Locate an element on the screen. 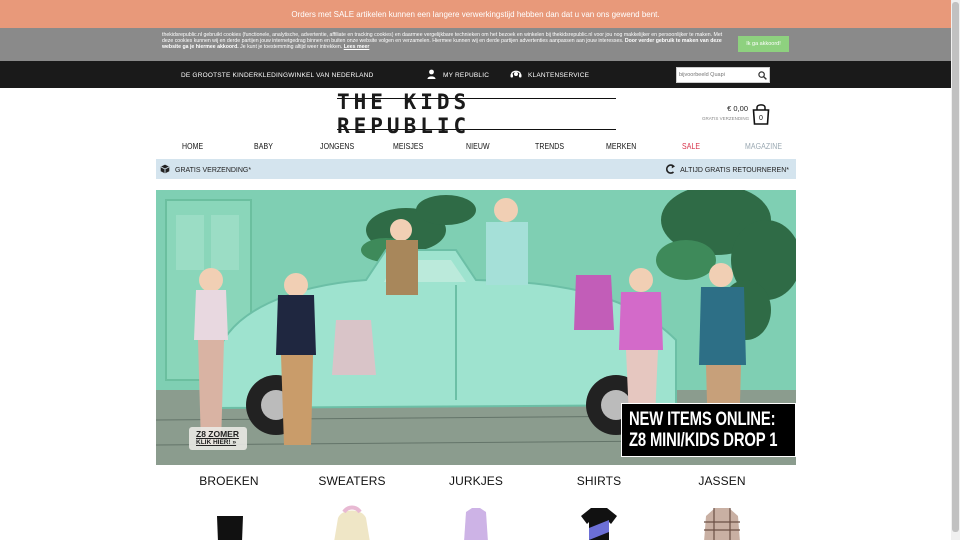 This screenshot has width=960, height=540. search-box is located at coordinates (723, 75).